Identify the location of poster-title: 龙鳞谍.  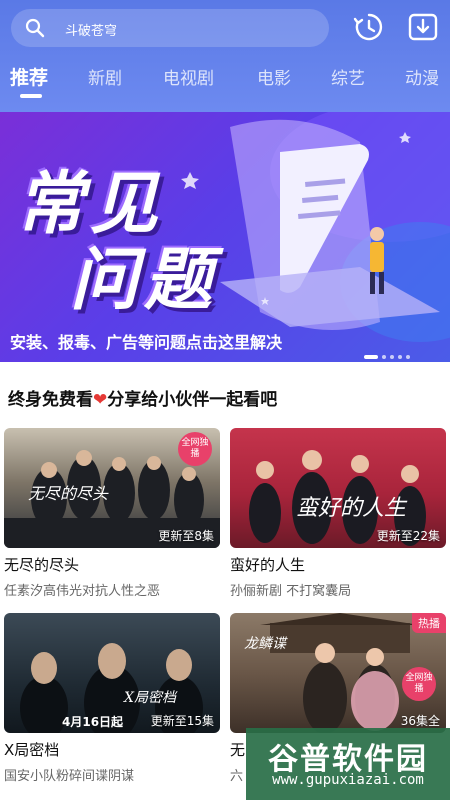
(265, 644).